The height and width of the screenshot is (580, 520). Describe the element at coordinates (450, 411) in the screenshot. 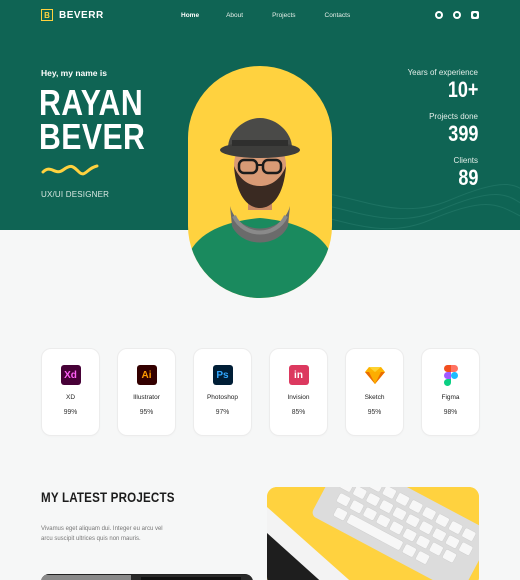

I see `skill-percent: 98%` at that location.